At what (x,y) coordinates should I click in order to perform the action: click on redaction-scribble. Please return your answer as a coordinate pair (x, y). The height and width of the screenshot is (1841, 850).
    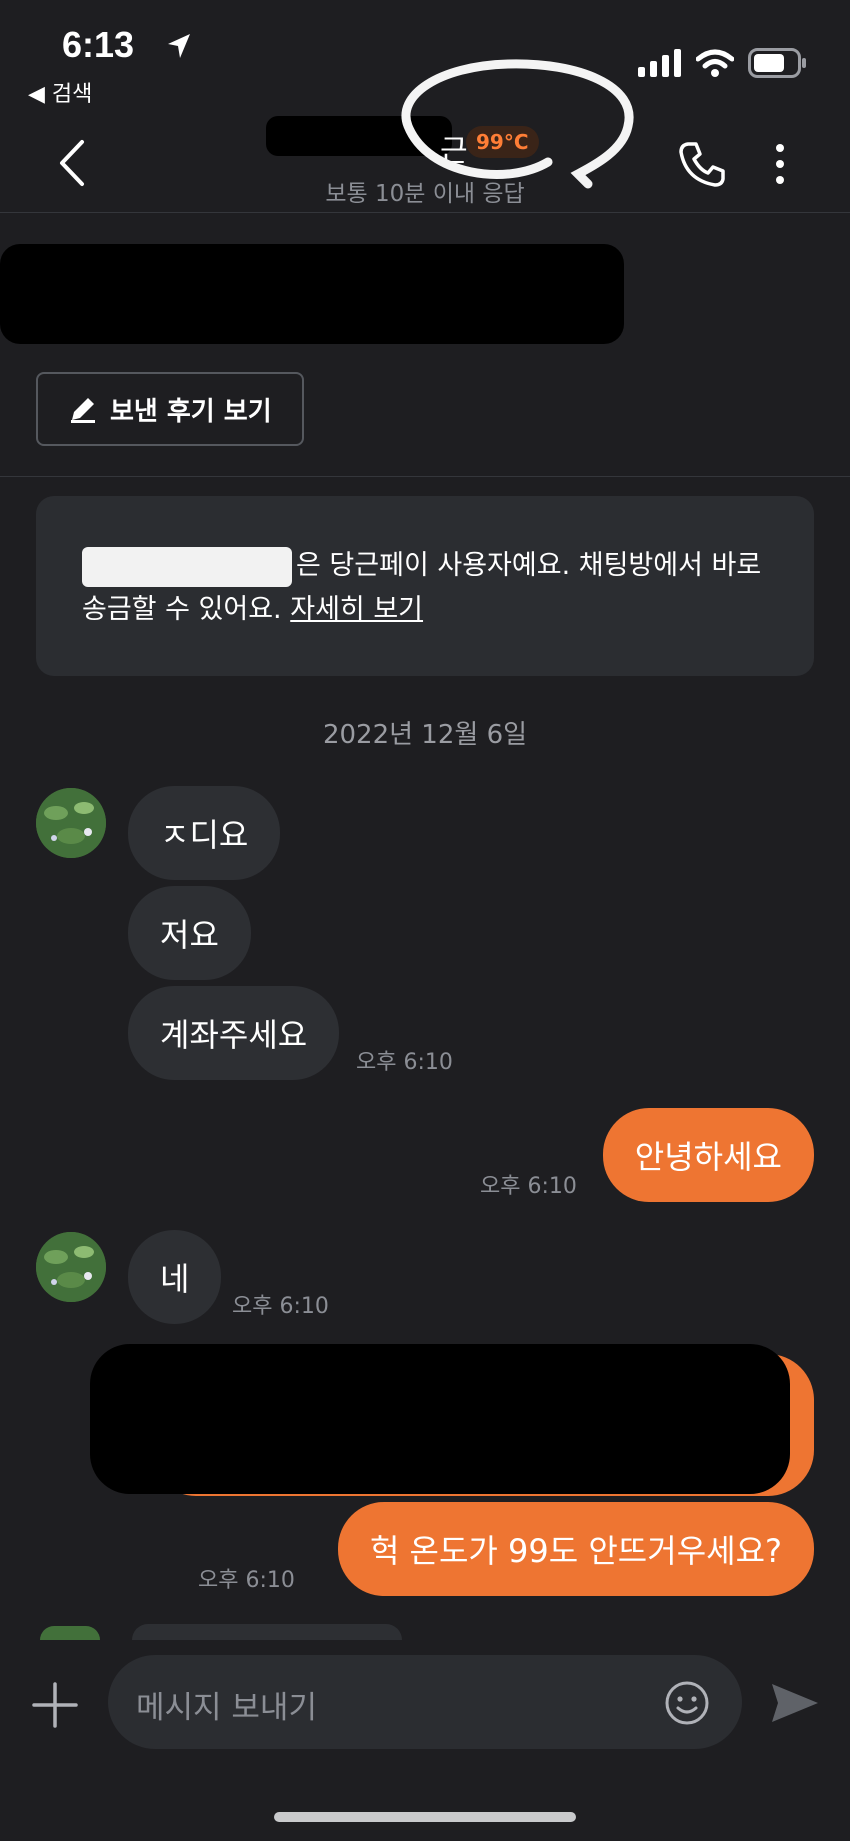
    Looking at the image, I should click on (440, 1419).